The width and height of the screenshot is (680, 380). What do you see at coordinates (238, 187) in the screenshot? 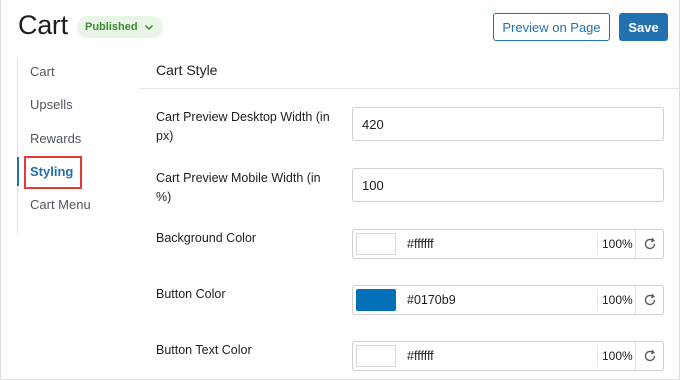
I see `mobile-width-label: Cart Preview Mobile Width (in %)` at bounding box center [238, 187].